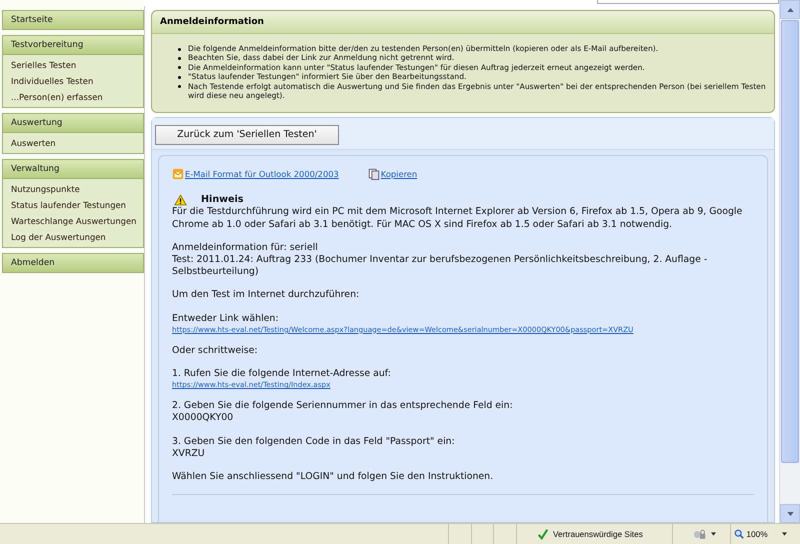  Describe the element at coordinates (180, 200) in the screenshot. I see `warning-icon` at that location.